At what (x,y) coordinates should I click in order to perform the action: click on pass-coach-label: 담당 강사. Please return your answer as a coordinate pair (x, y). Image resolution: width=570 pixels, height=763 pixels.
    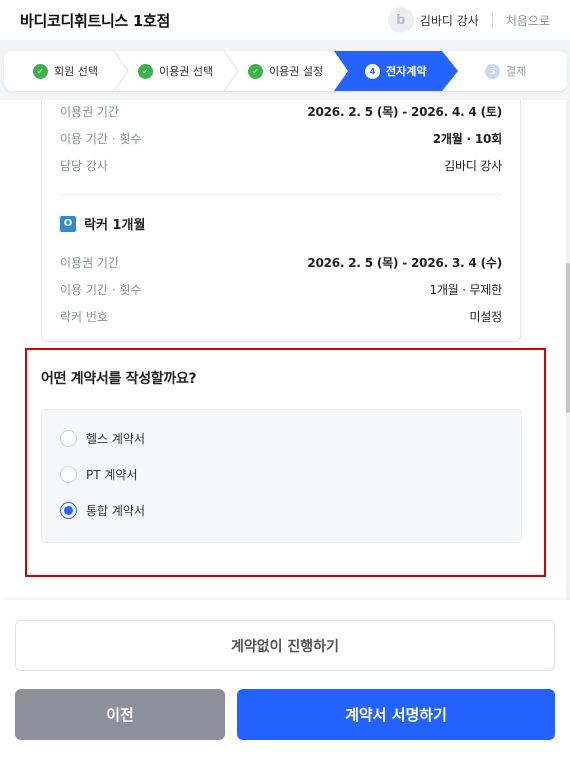
    Looking at the image, I should click on (84, 166).